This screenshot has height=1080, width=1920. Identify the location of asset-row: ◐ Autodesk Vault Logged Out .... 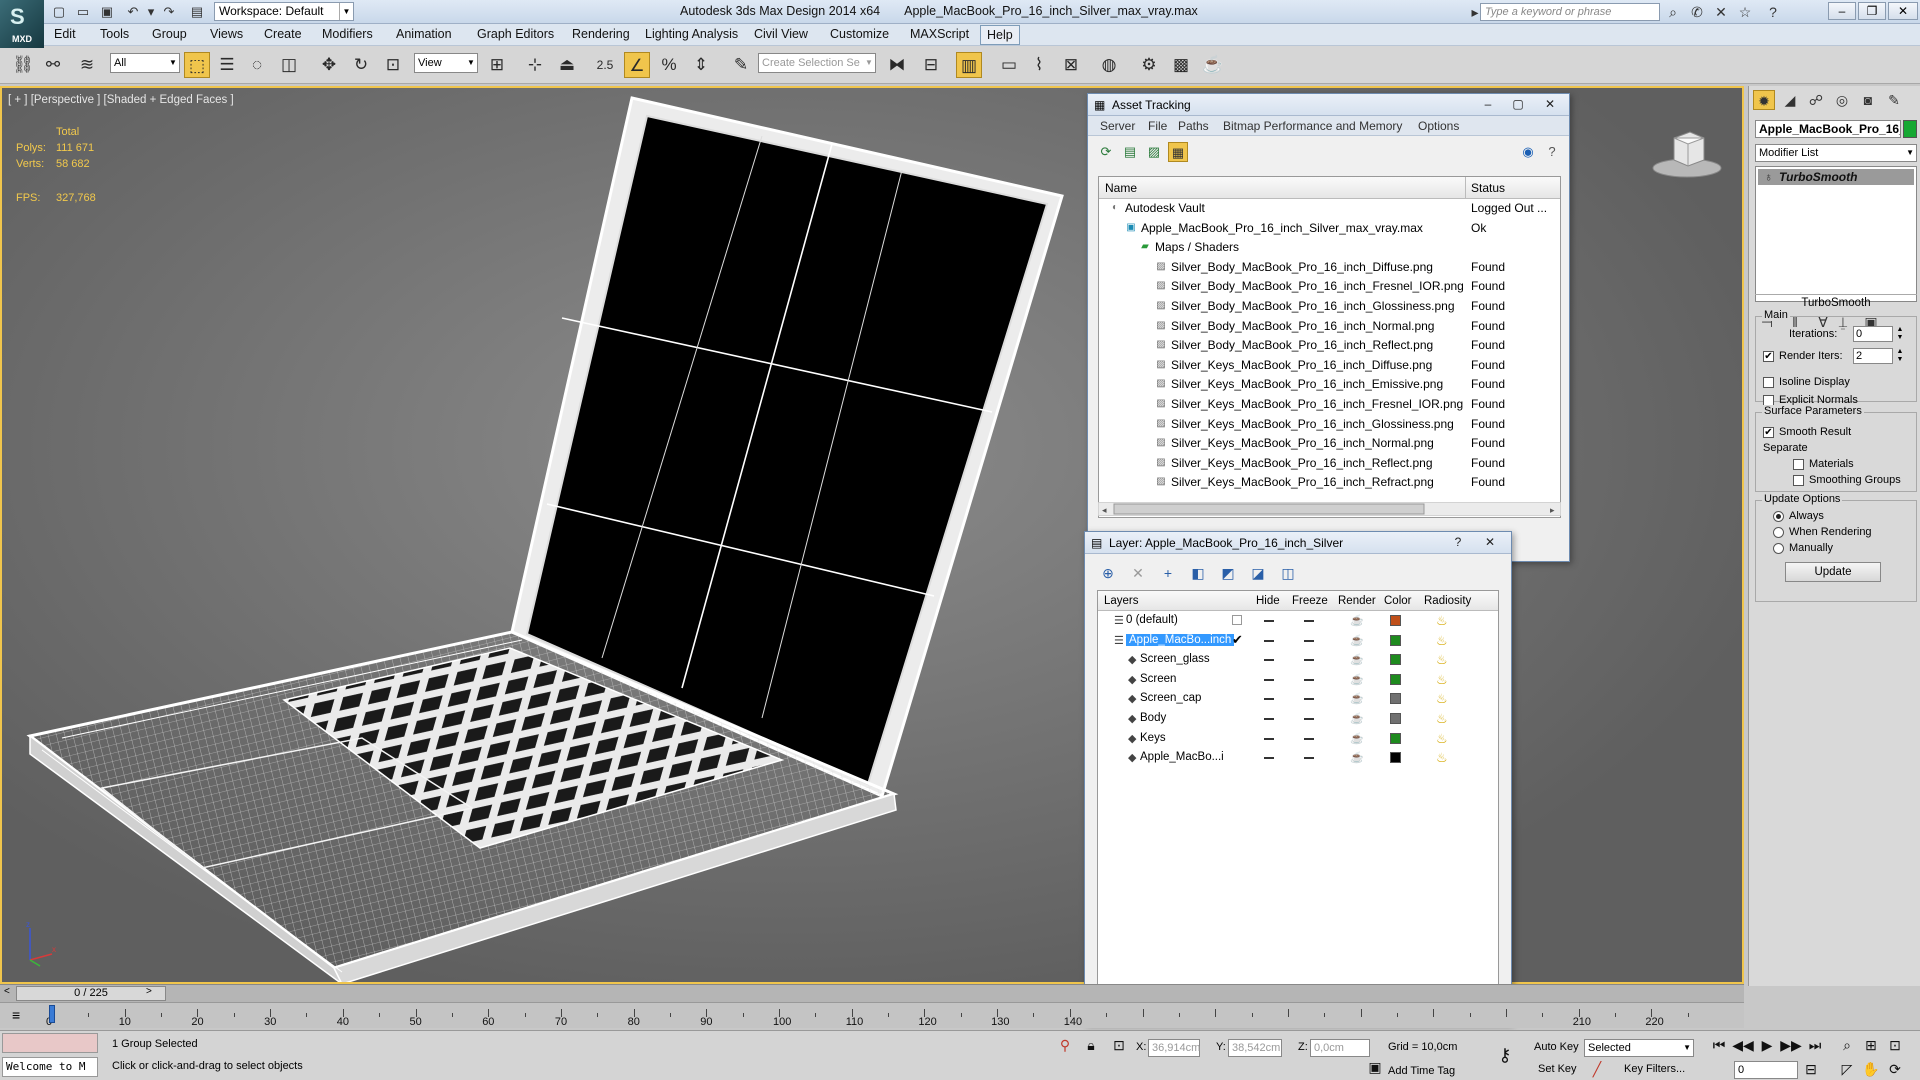
(1329, 209).